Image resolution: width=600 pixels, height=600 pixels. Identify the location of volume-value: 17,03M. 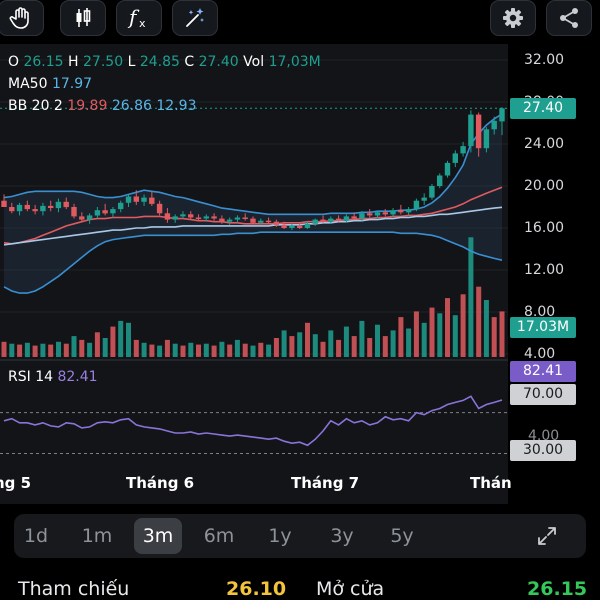
(294, 62).